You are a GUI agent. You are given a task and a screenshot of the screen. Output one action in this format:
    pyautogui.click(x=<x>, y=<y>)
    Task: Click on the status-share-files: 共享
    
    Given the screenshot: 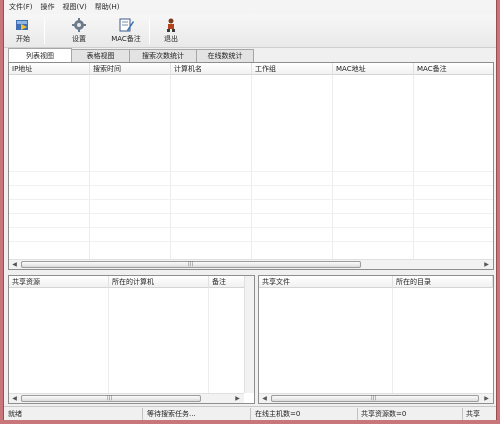 What is the action you would take?
    pyautogui.click(x=473, y=414)
    